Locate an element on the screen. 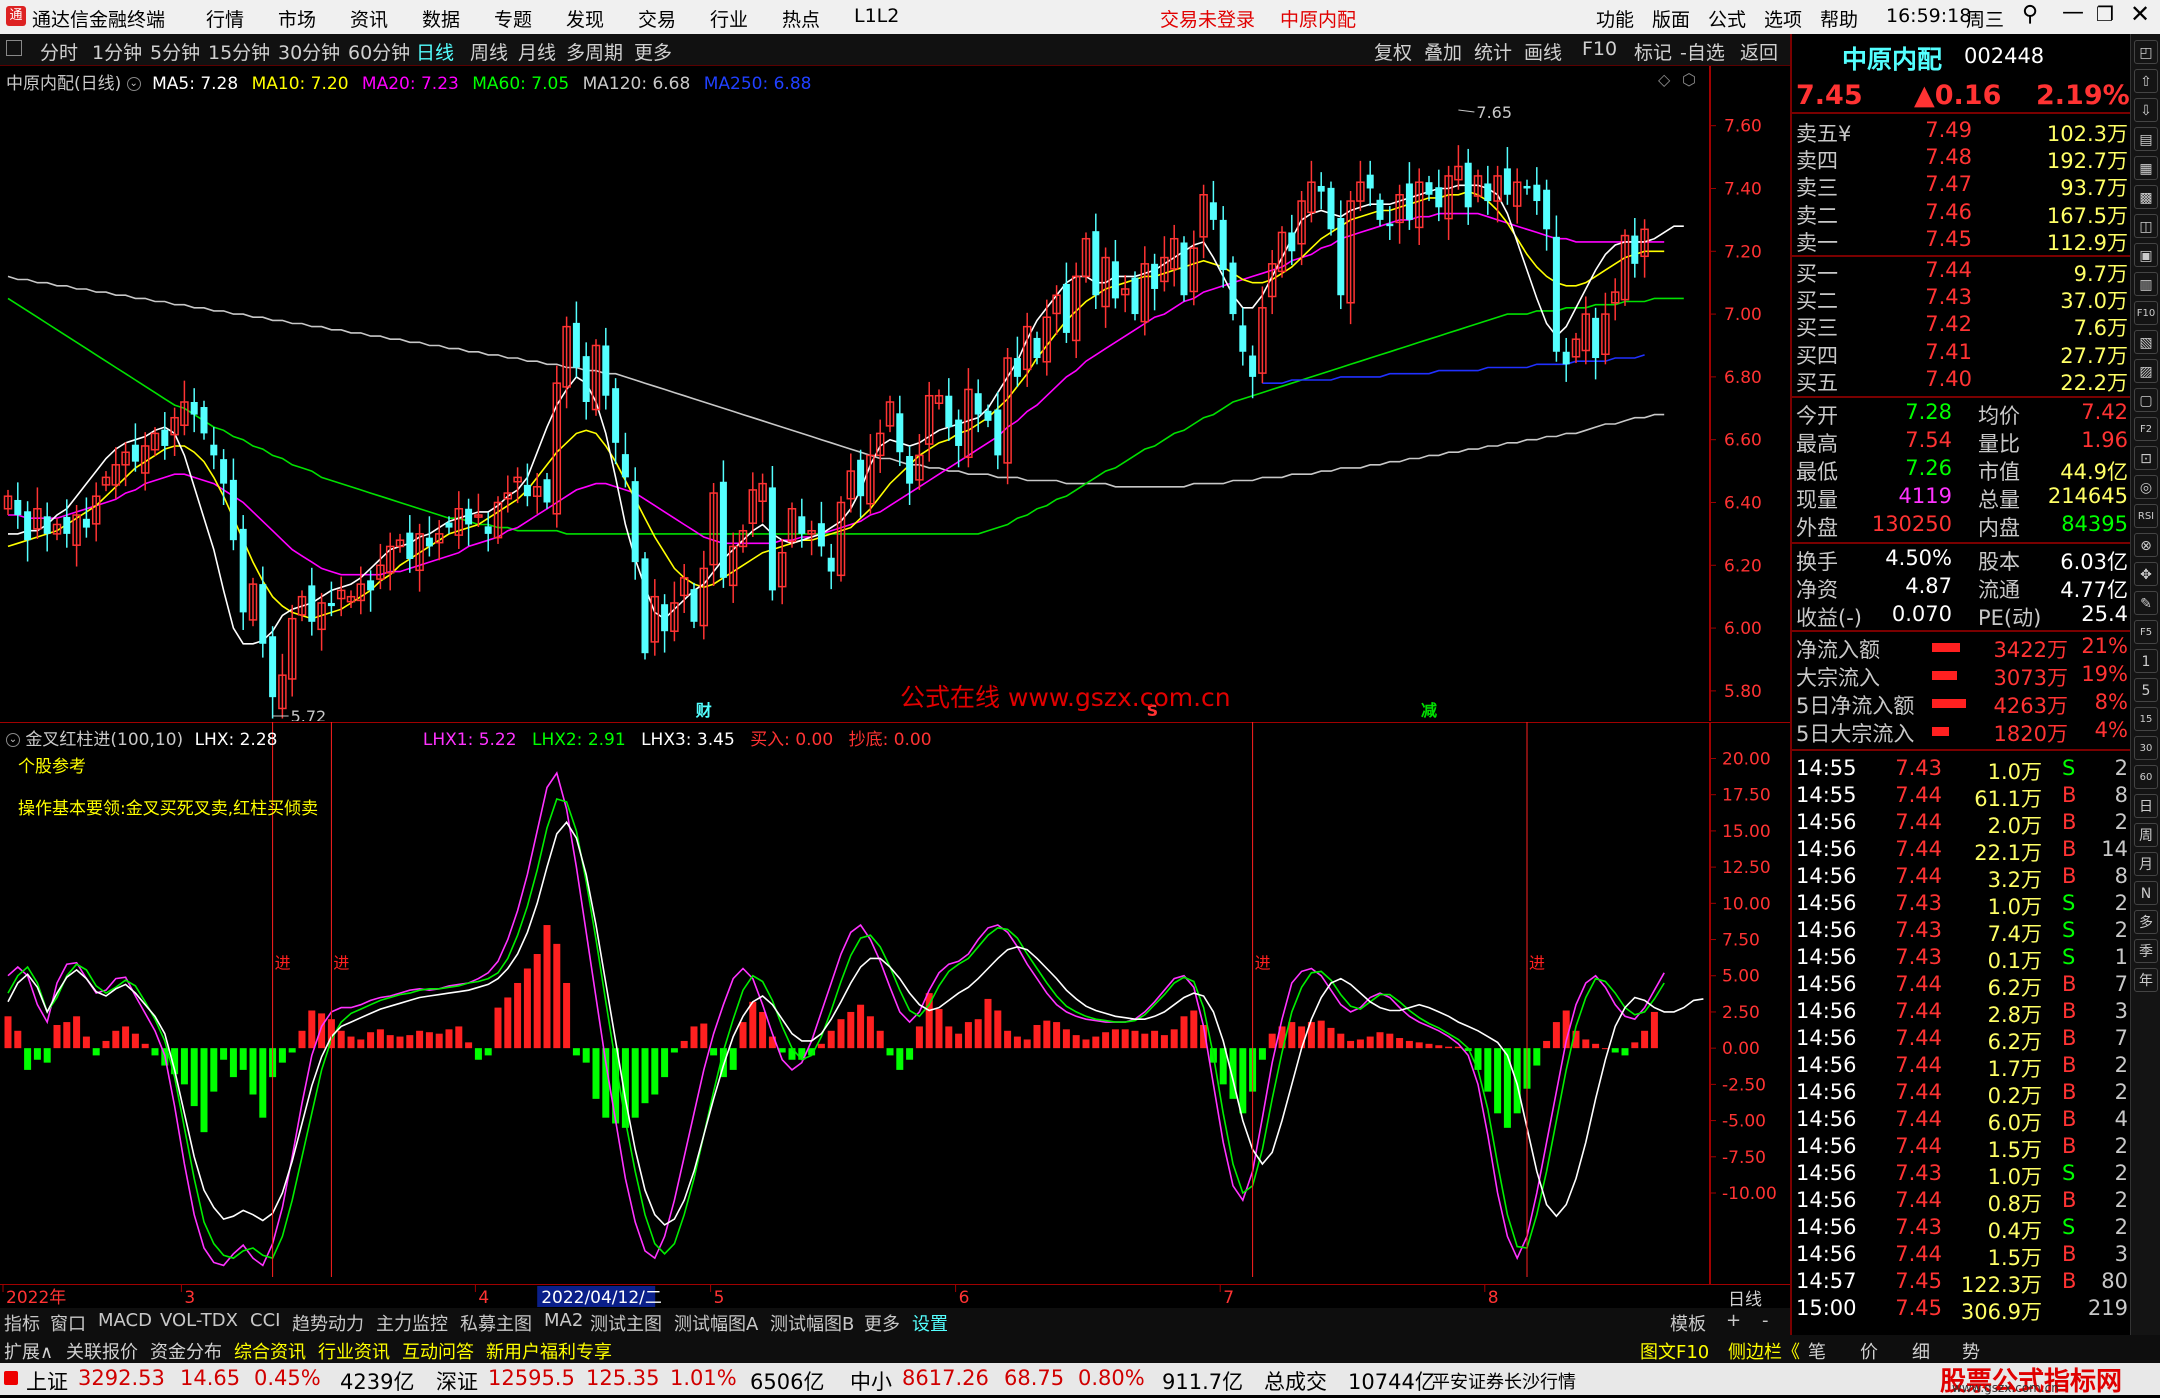 This screenshot has height=1398, width=2160. menu-help: 帮助 is located at coordinates (1839, 18).